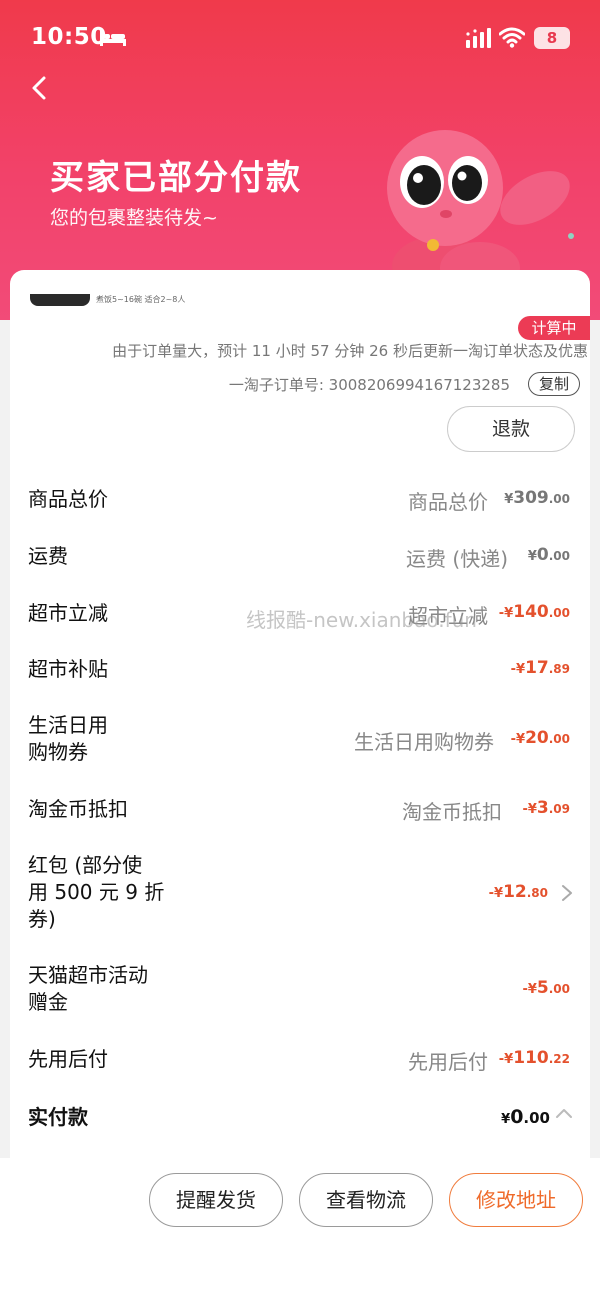  Describe the element at coordinates (58, 1117) in the screenshot. I see `total-paid-label: 实付款` at that location.